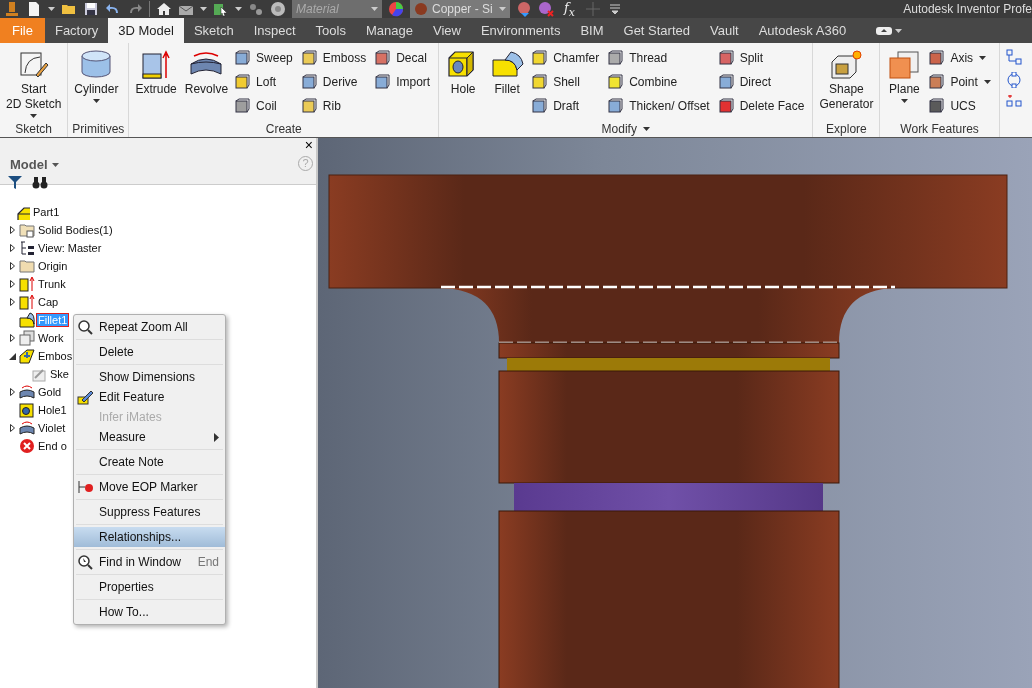 This screenshot has height=688, width=1032. Describe the element at coordinates (27, 446) in the screenshot. I see `error-icon` at that location.